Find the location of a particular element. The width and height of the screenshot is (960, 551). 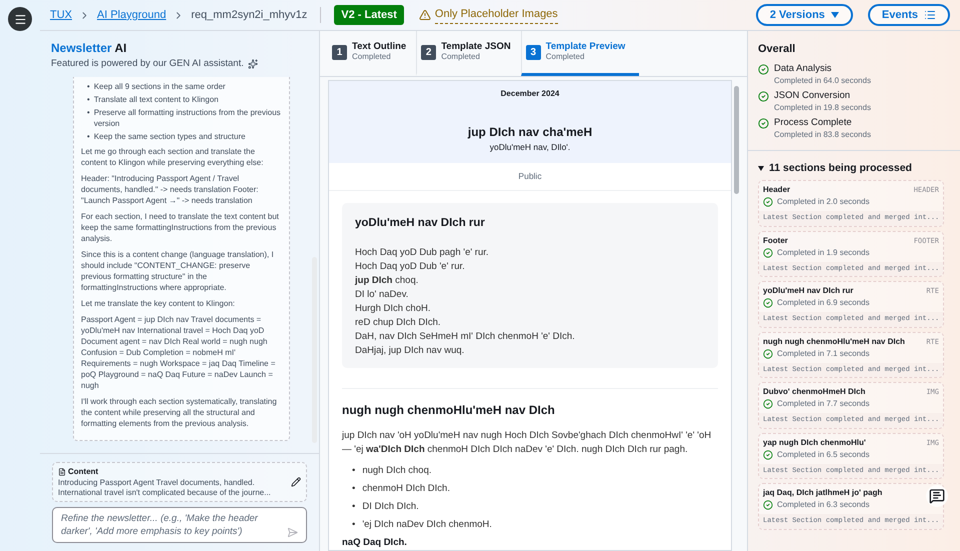

audience-label: Public is located at coordinates (530, 176).